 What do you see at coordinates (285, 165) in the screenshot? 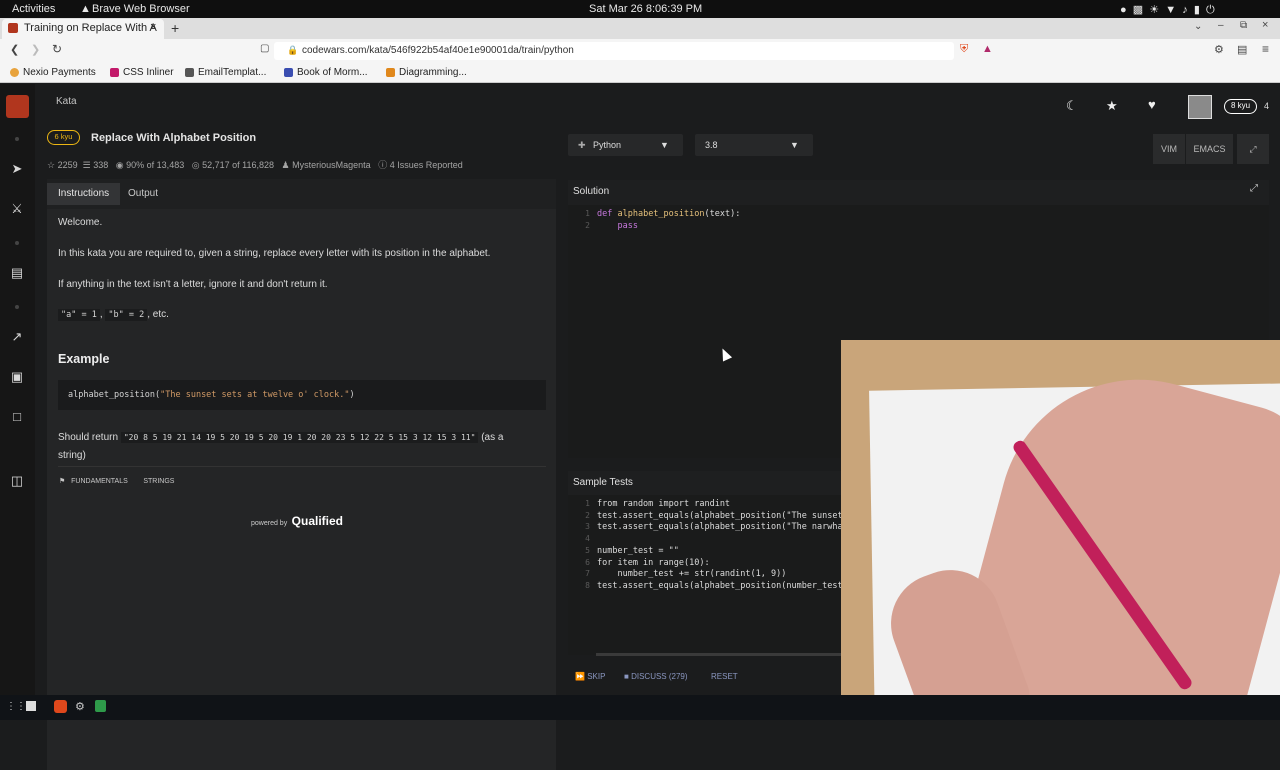
I see `user-icon: ♟` at bounding box center [285, 165].